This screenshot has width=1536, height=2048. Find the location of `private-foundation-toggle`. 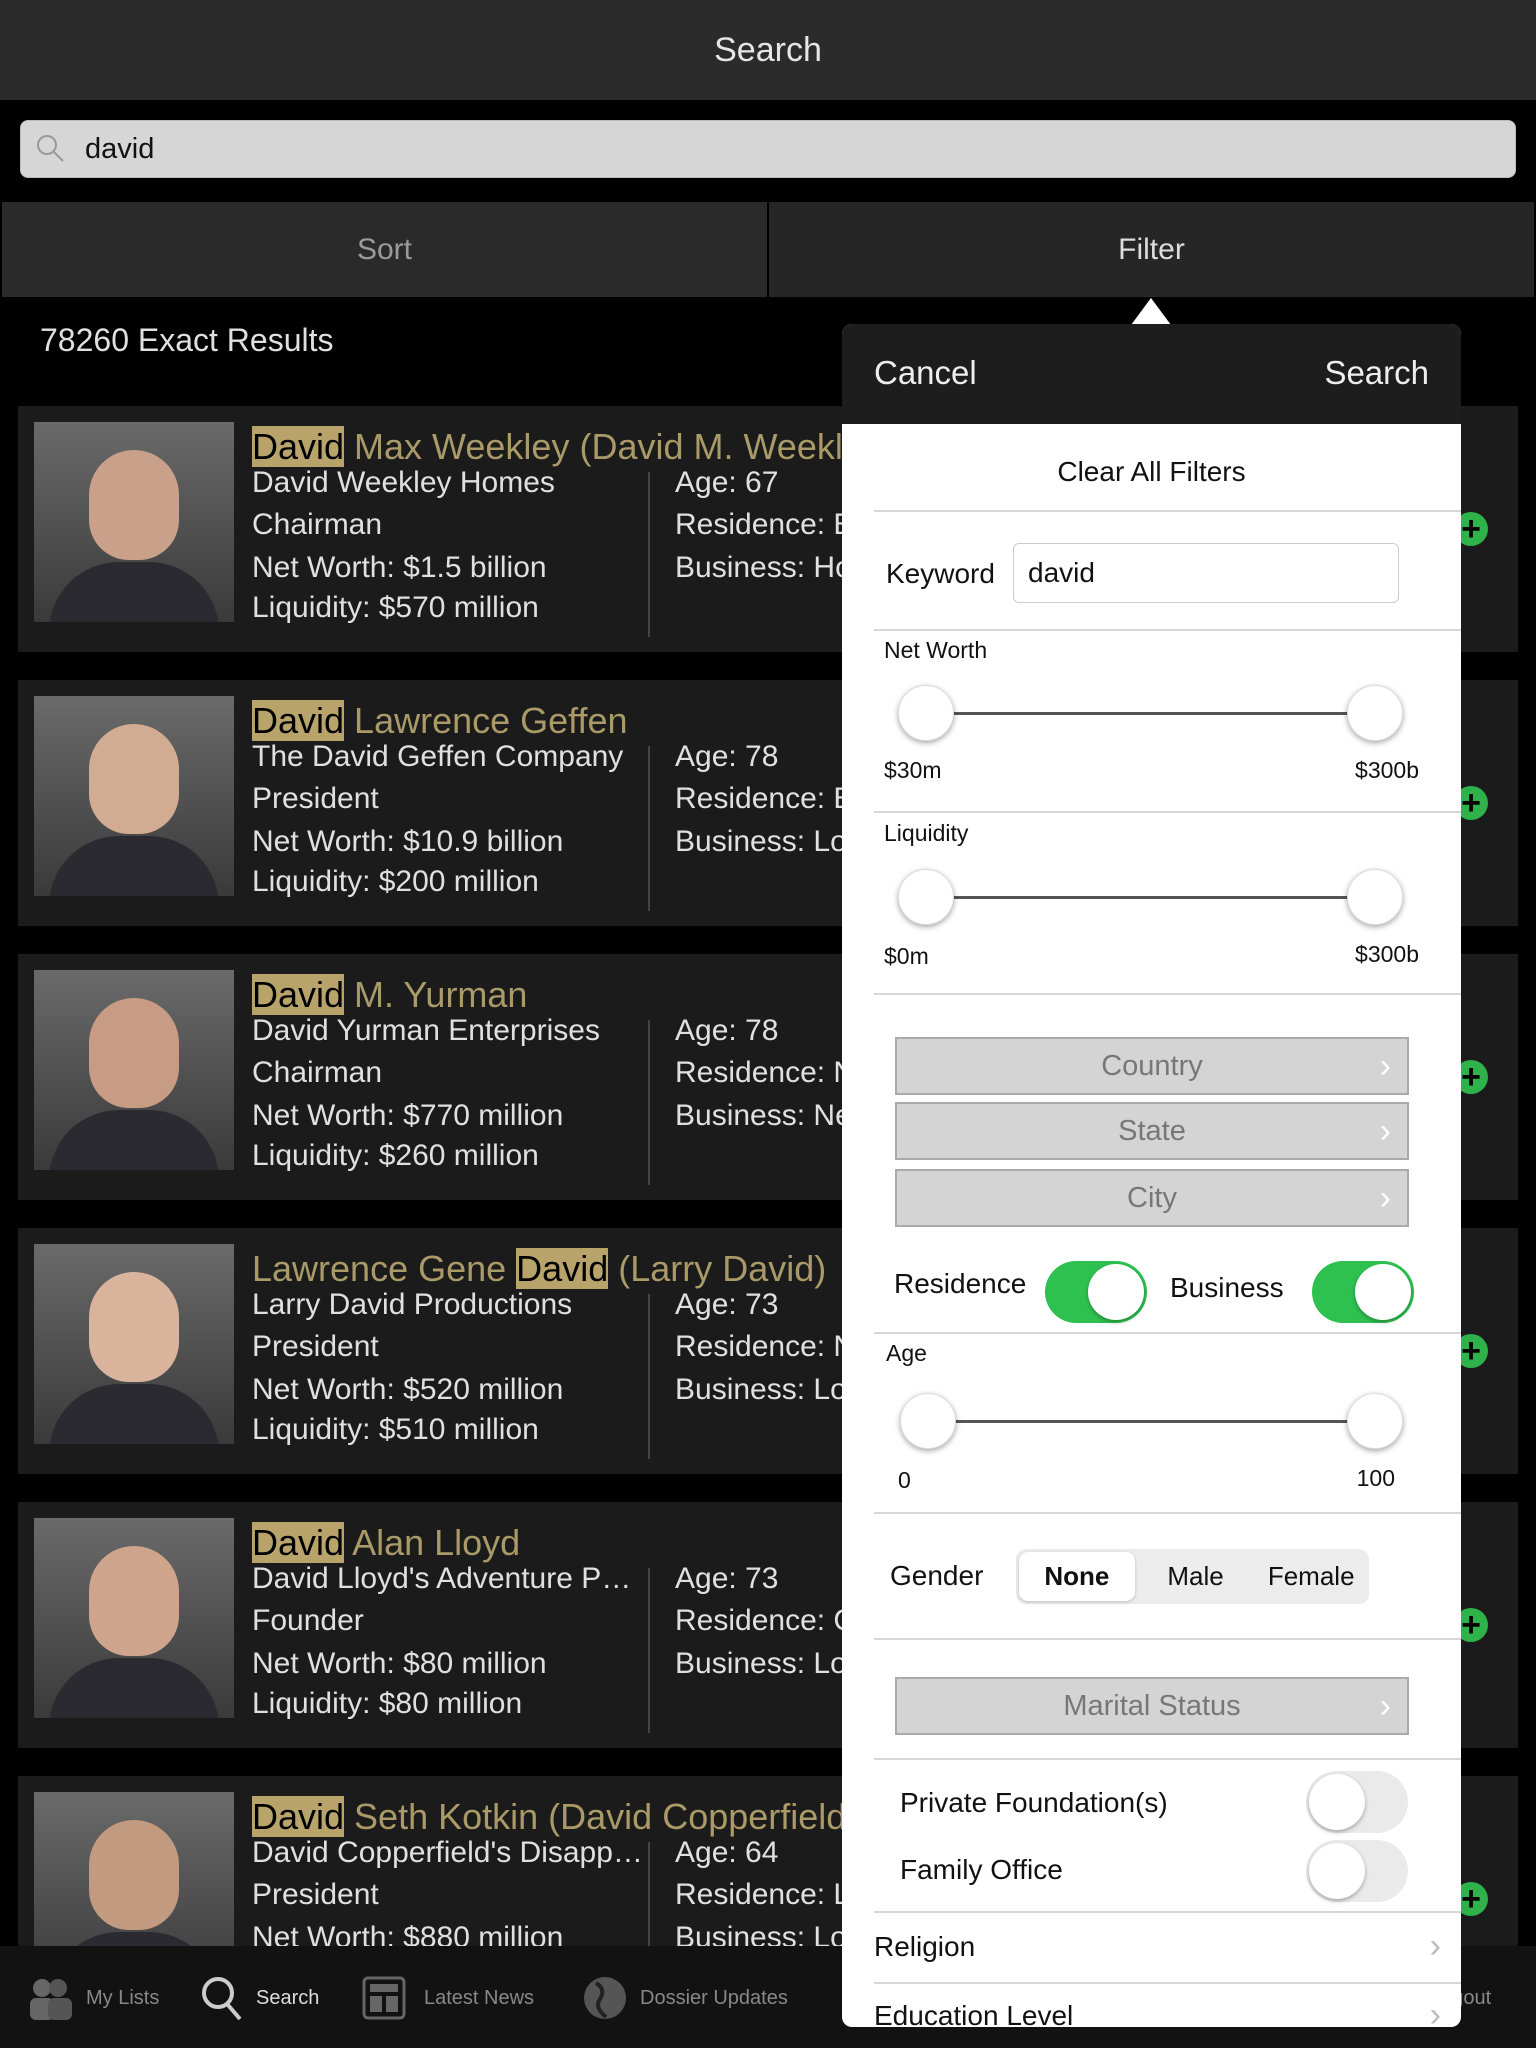

private-foundation-toggle is located at coordinates (1357, 1802).